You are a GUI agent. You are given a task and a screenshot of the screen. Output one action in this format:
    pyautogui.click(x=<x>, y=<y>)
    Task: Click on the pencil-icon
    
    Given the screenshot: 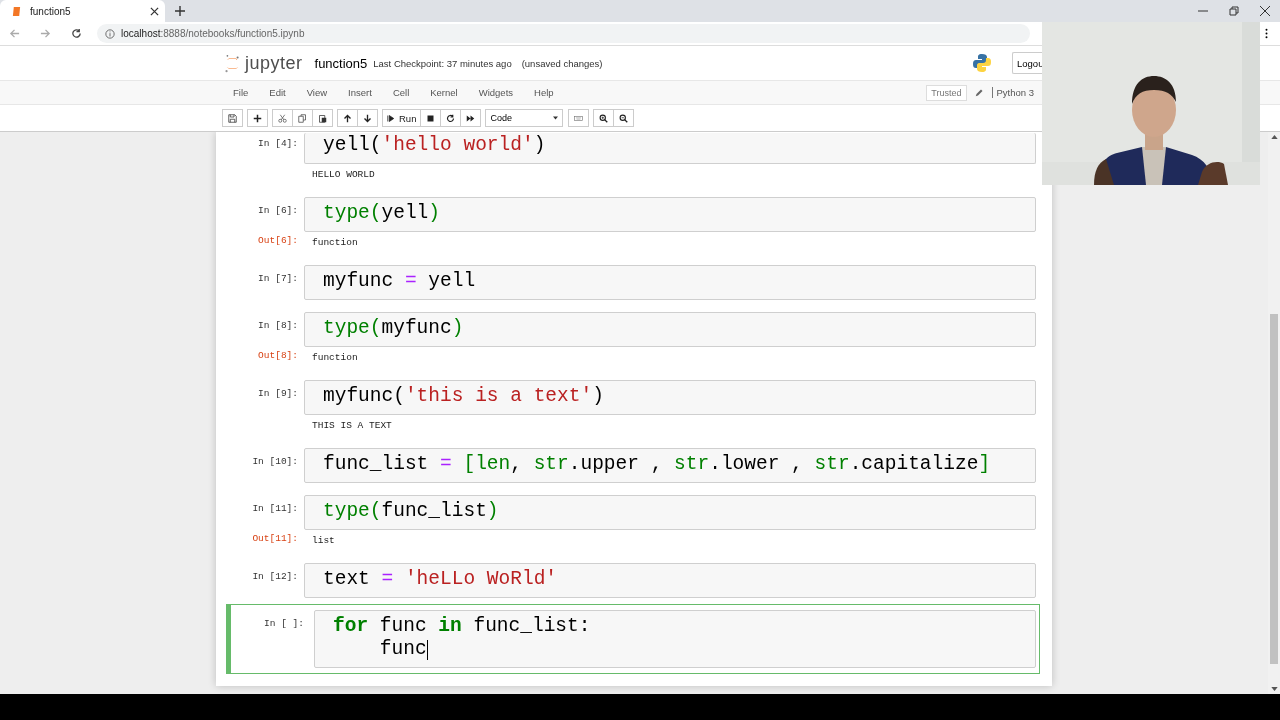 What is the action you would take?
    pyautogui.click(x=979, y=92)
    